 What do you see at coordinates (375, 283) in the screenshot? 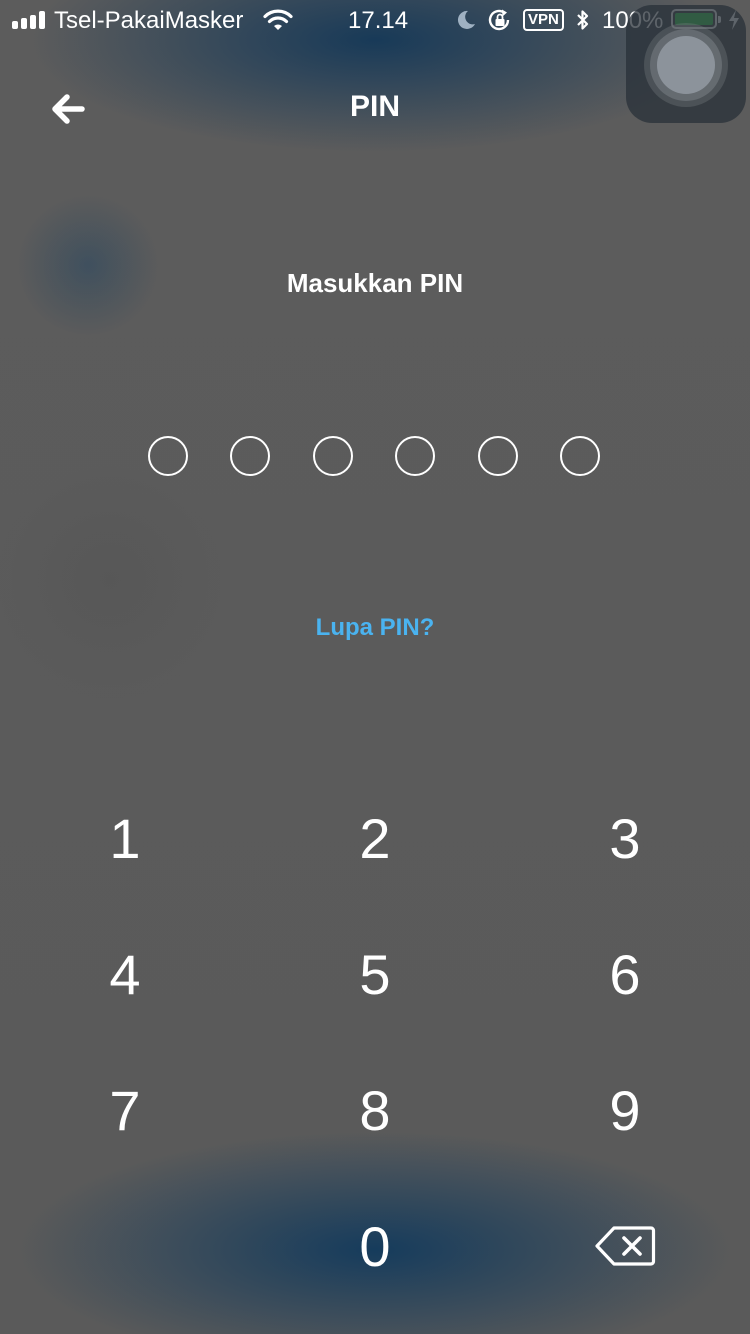
I see `pin-prompt: Masukkan PIN` at bounding box center [375, 283].